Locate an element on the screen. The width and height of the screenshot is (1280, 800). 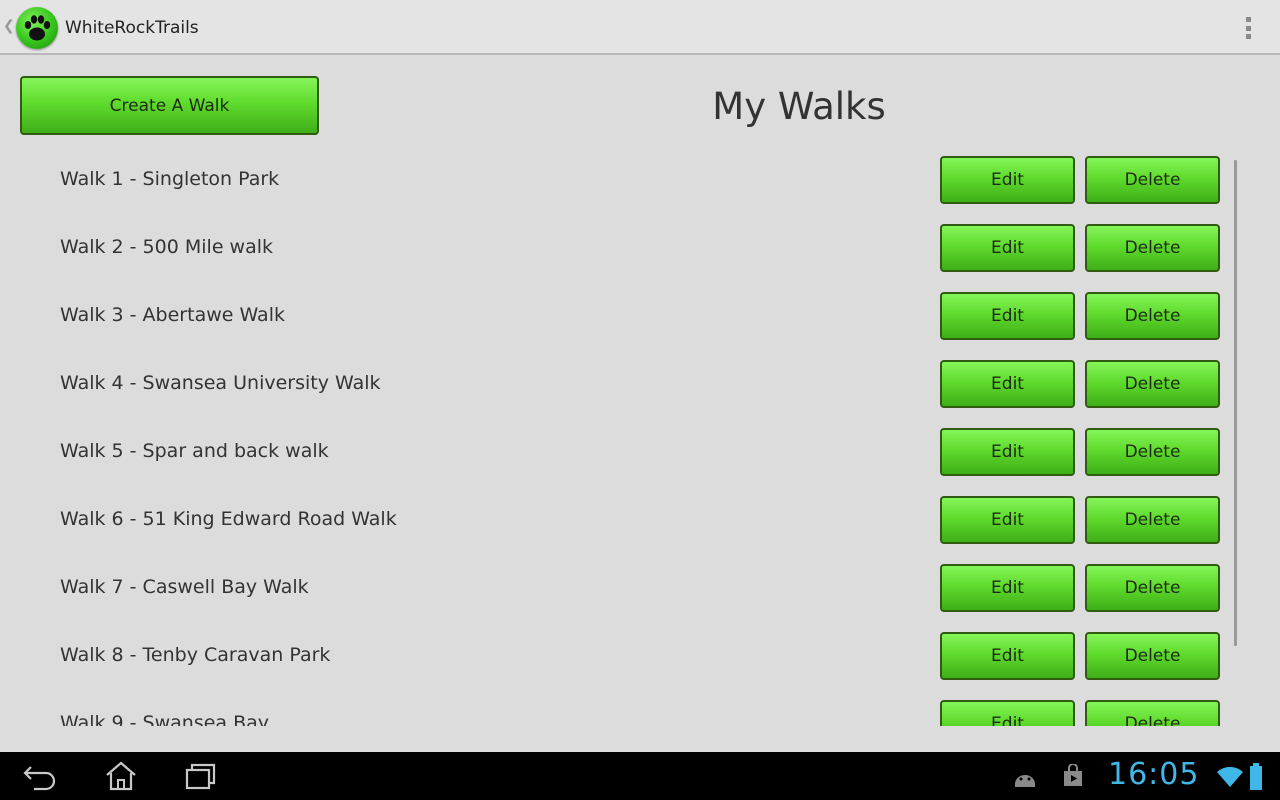
create-walk-button: Create A Walk is located at coordinates (169, 105).